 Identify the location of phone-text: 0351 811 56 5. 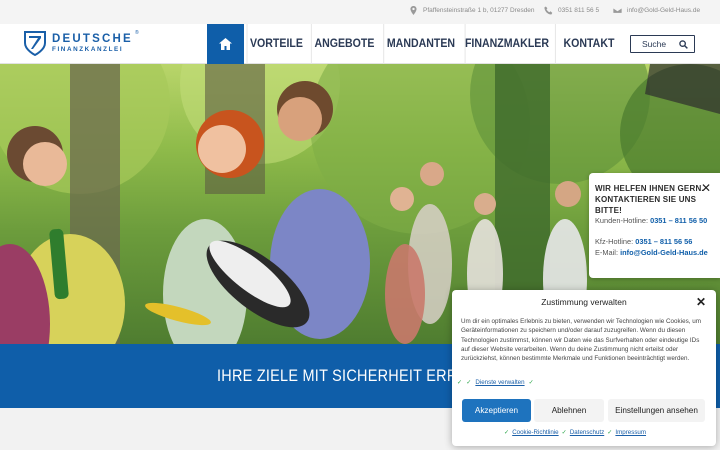
(579, 10).